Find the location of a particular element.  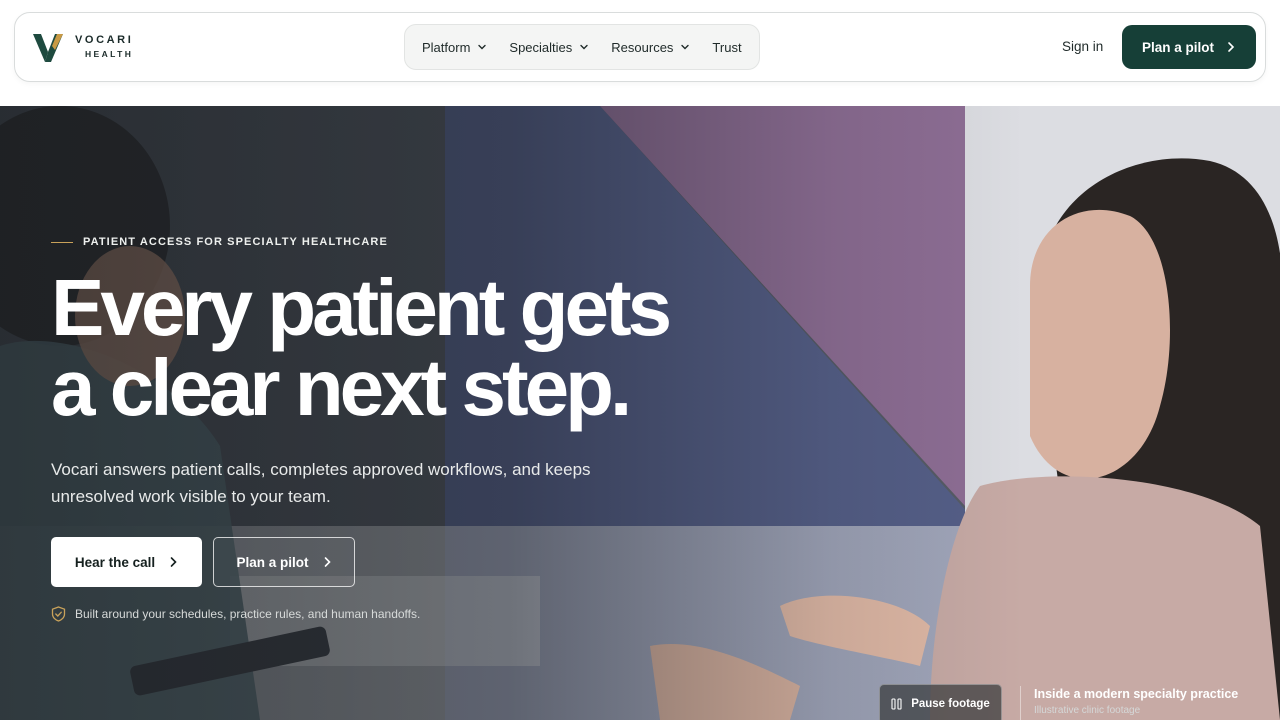

eyebrow-text: PATIENT ACCESS FOR SPECIALTY HEALTHCARE is located at coordinates (235, 242).